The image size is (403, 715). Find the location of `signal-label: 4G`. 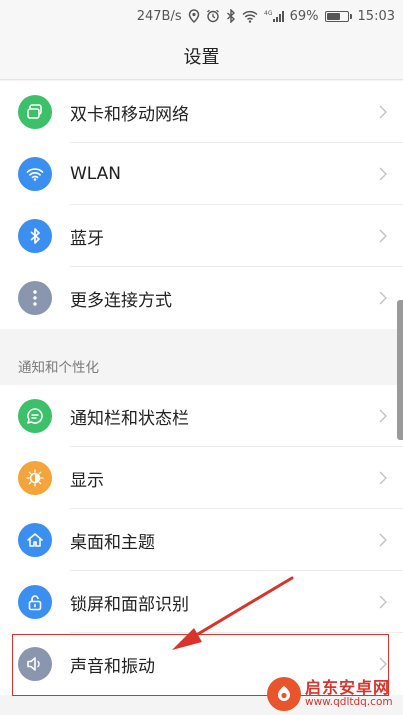

signal-label: 4G is located at coordinates (268, 13).